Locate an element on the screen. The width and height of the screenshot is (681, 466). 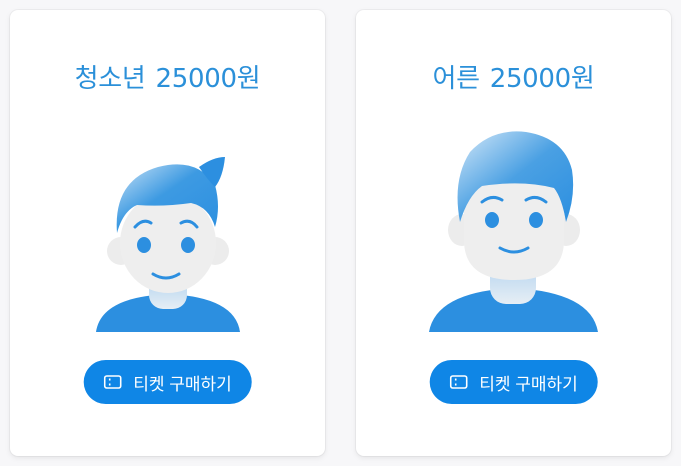
ticket-title: 청소년 25000원 is located at coordinates (167, 76).